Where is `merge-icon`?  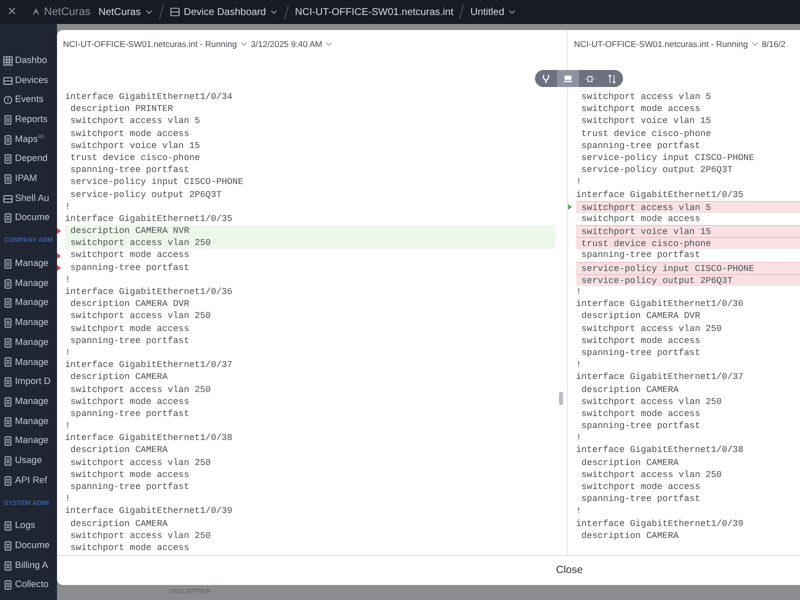 merge-icon is located at coordinates (546, 79).